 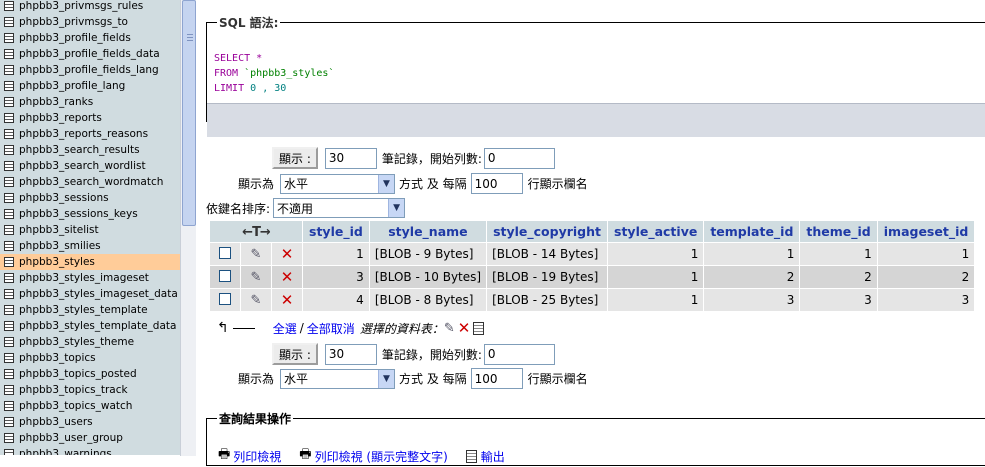 What do you see at coordinates (295, 354) in the screenshot?
I see `show-button-bottom: 顯示 :` at bounding box center [295, 354].